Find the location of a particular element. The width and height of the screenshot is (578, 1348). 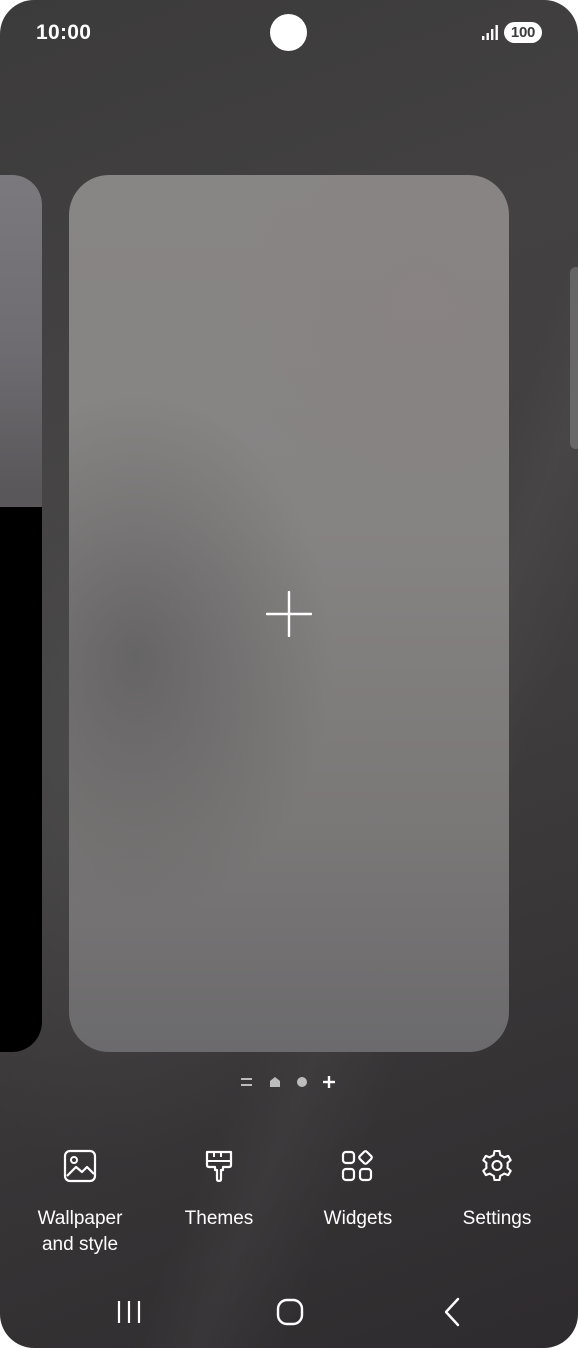

signal-bars-icon is located at coordinates (490, 32).